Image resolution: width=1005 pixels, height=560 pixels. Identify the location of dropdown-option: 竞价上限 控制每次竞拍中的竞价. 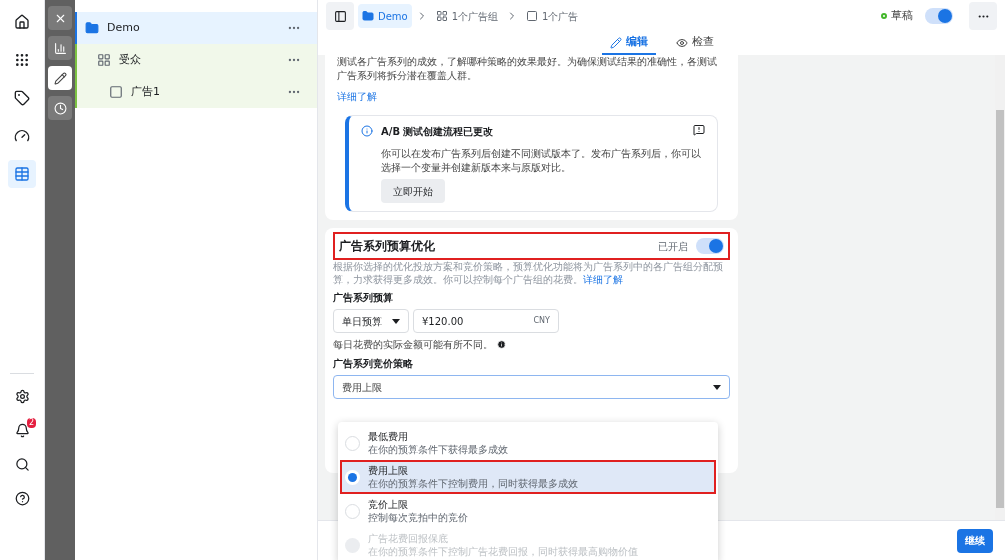
(528, 511).